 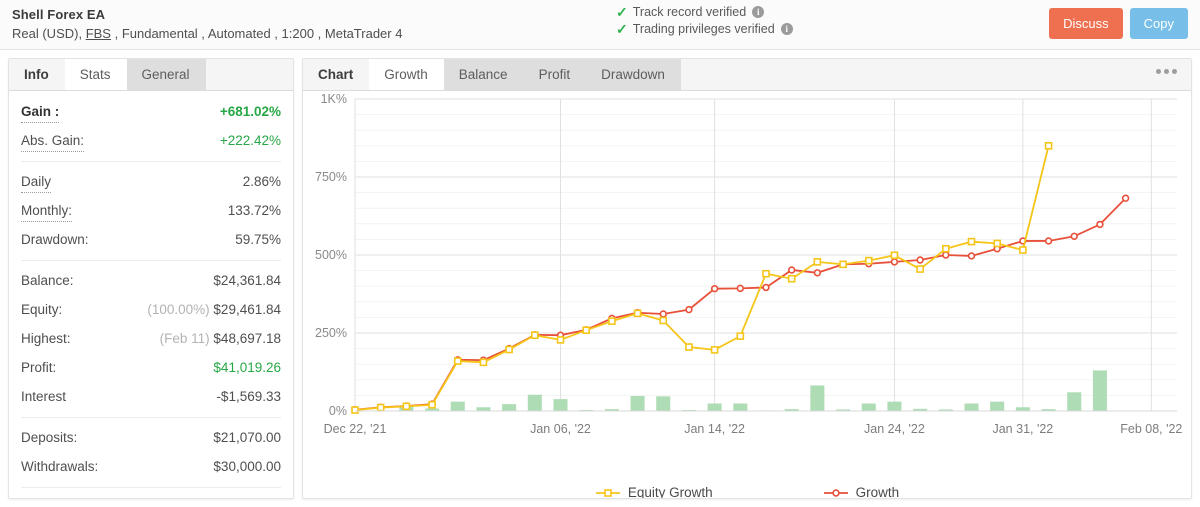 What do you see at coordinates (151, 280) in the screenshot?
I see `stats-row: Balance: $24,361.84` at bounding box center [151, 280].